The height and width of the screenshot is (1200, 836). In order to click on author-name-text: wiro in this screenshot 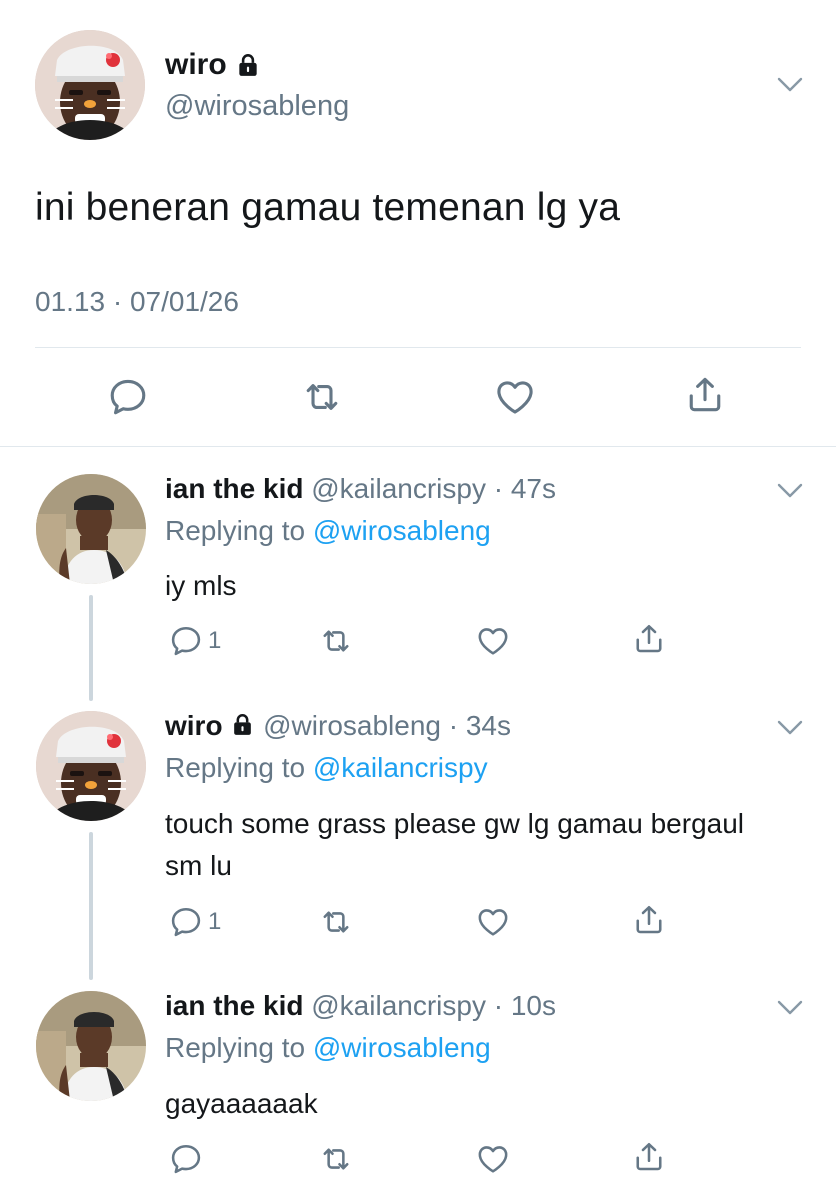, I will do `click(196, 65)`.